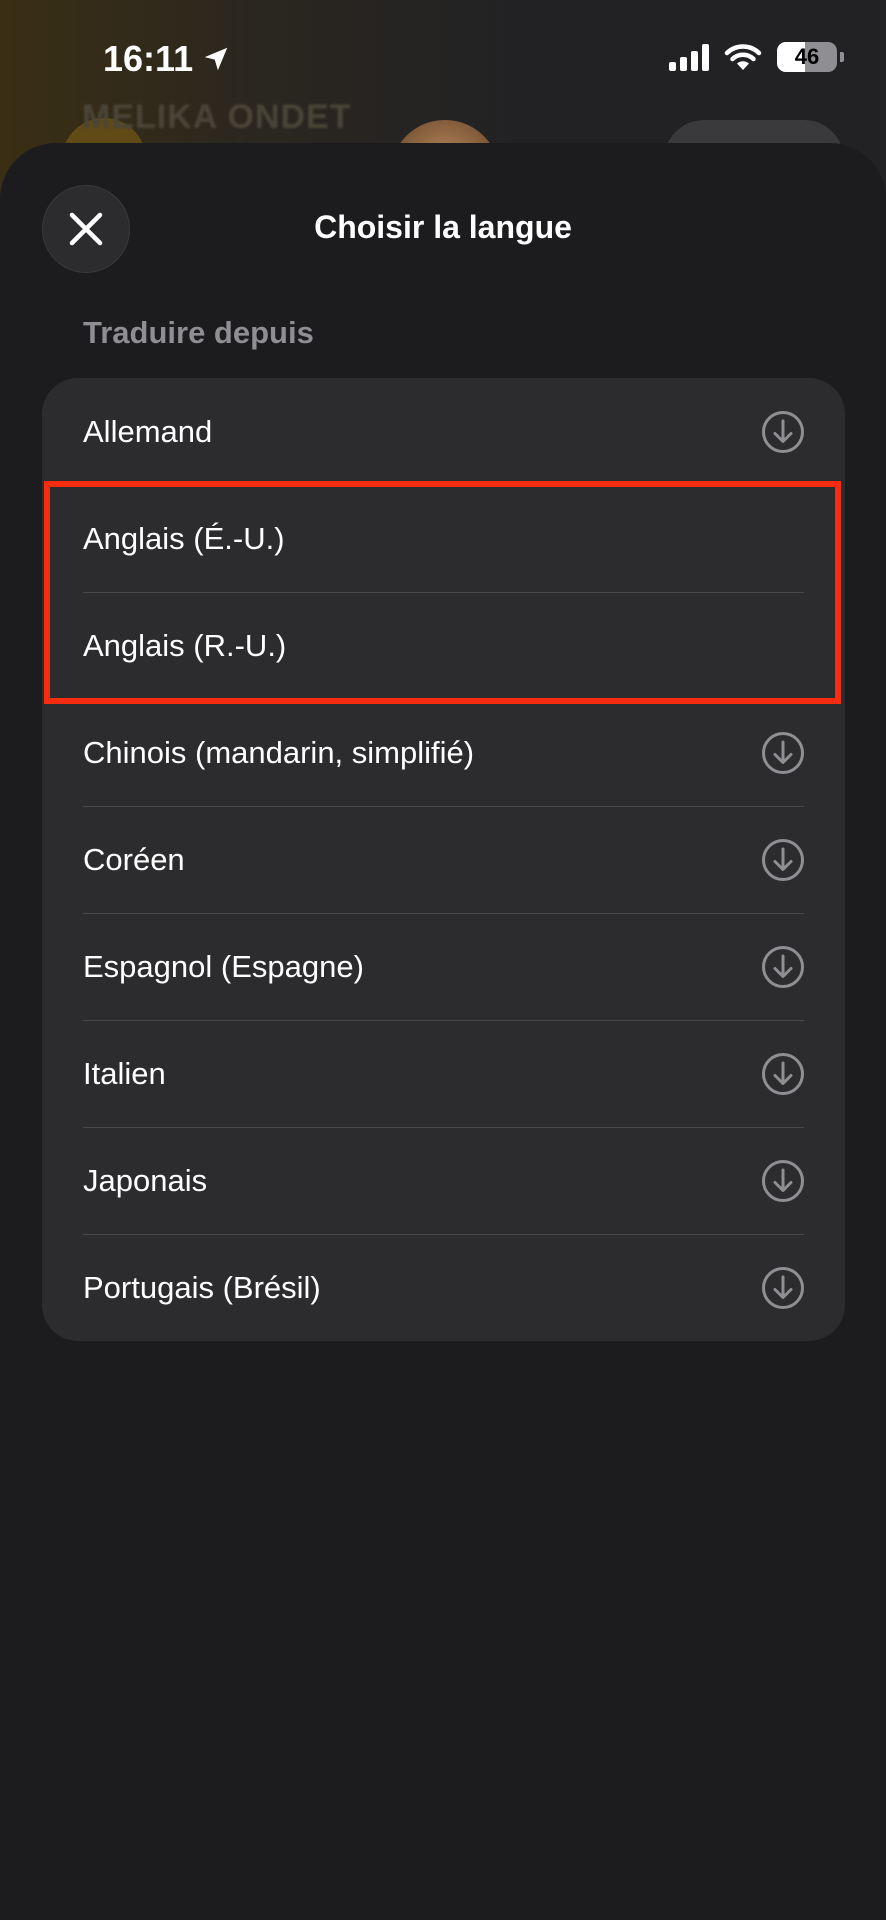  Describe the element at coordinates (689, 57) in the screenshot. I see `cellular-signal-icon` at that location.